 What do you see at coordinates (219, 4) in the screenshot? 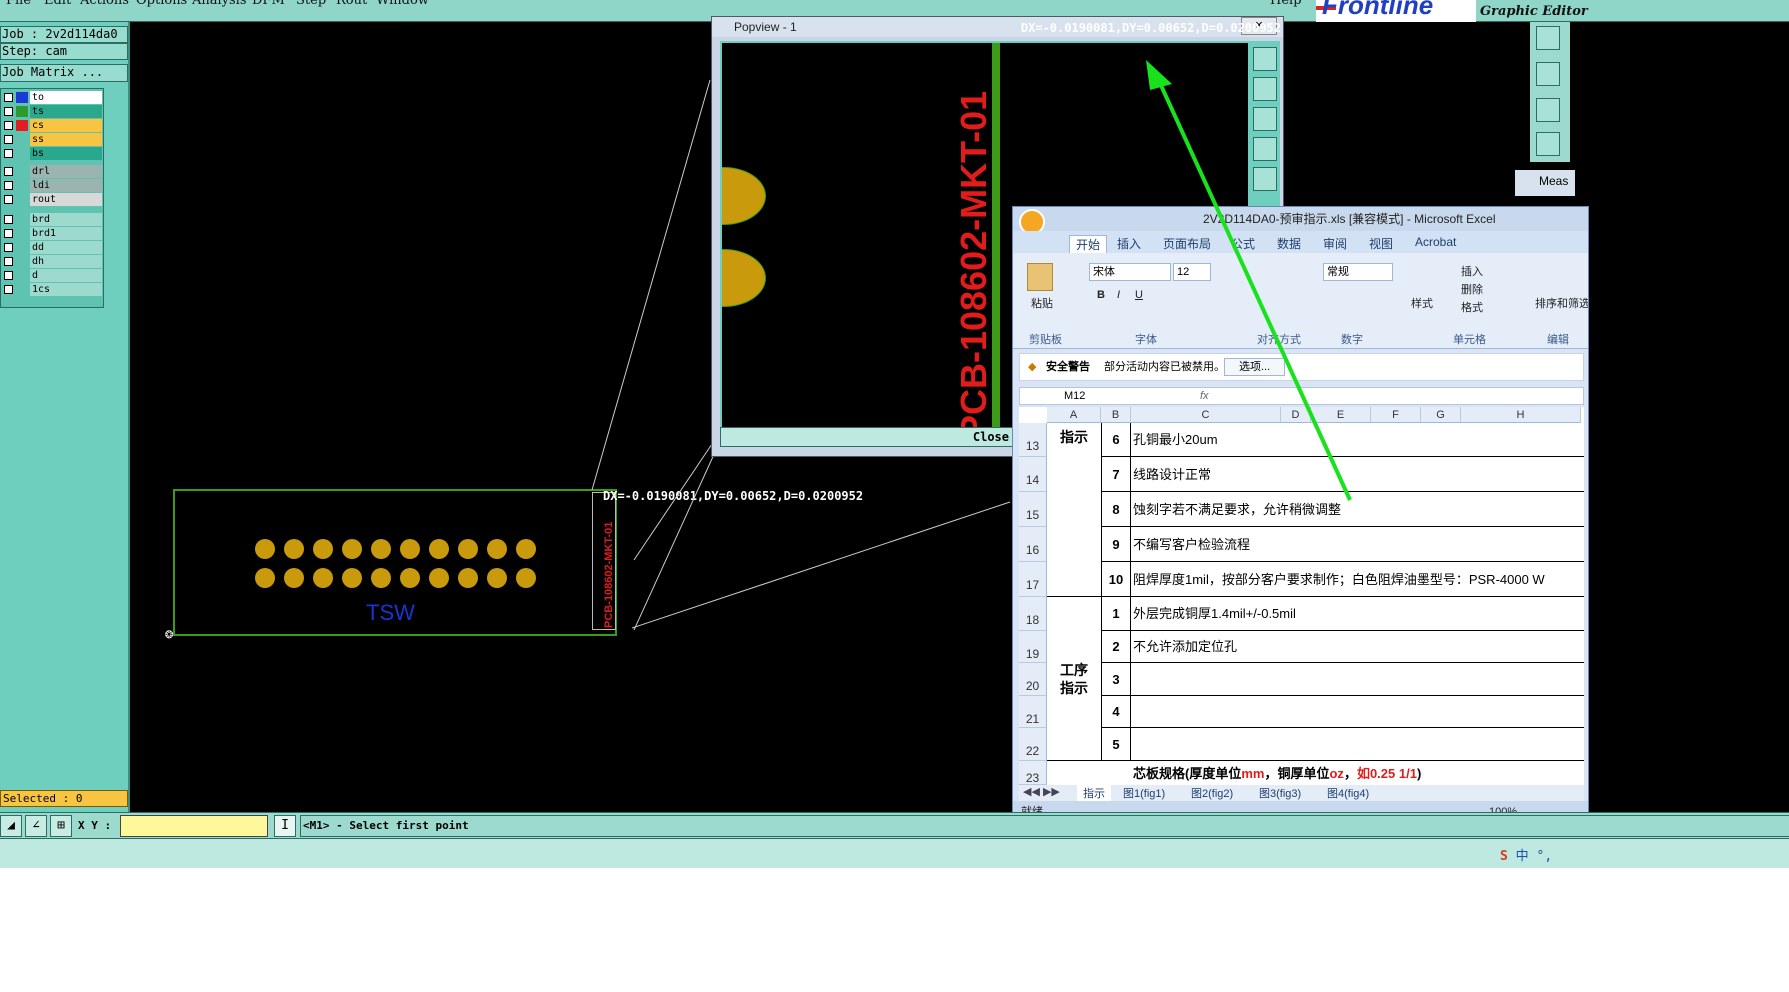
I see `menu-analysis: Analysis` at bounding box center [219, 4].